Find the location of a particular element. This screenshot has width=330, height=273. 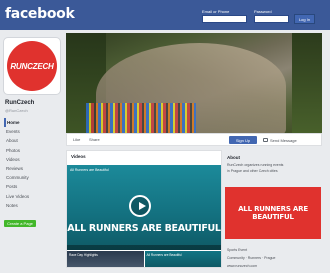

nav-item-posts: Posts is located at coordinates (32, 186).